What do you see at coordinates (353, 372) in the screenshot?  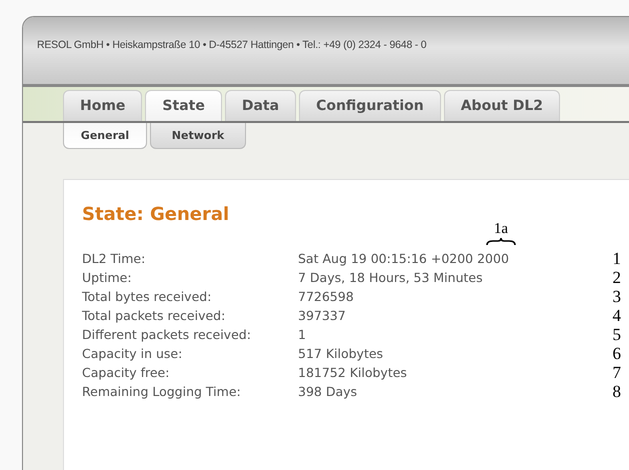 I see `field-value: 181752 Kilobytes` at bounding box center [353, 372].